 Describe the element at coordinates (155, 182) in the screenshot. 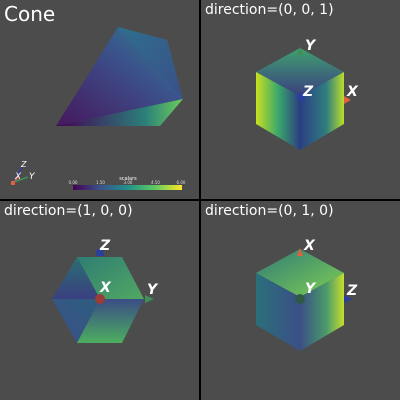

I see `scalar-bar-tick: 4.50` at that location.